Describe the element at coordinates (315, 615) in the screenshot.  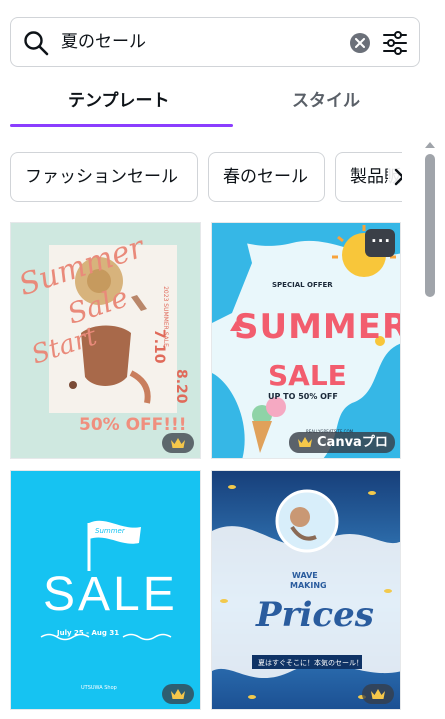
I see `wave-prices: Prices` at that location.